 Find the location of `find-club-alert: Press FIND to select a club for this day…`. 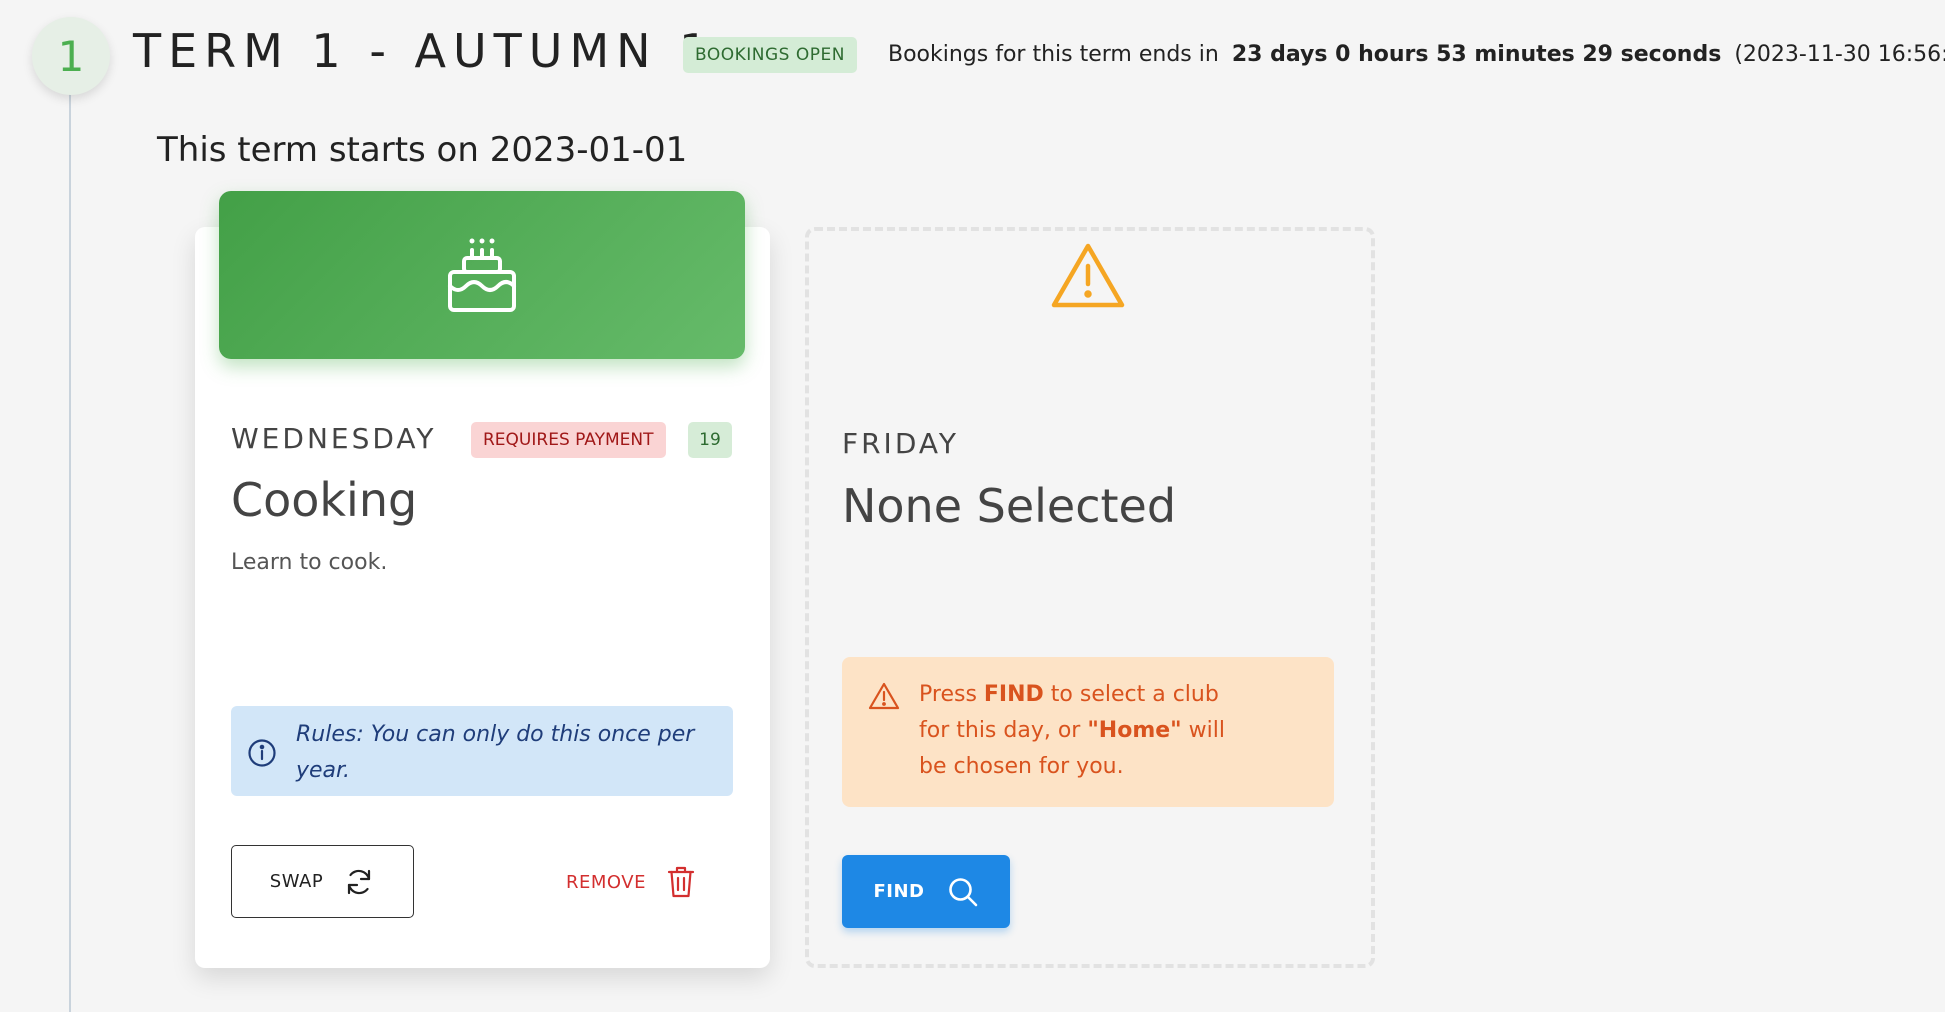

find-club-alert: Press FIND to select a club for this day… is located at coordinates (1088, 732).